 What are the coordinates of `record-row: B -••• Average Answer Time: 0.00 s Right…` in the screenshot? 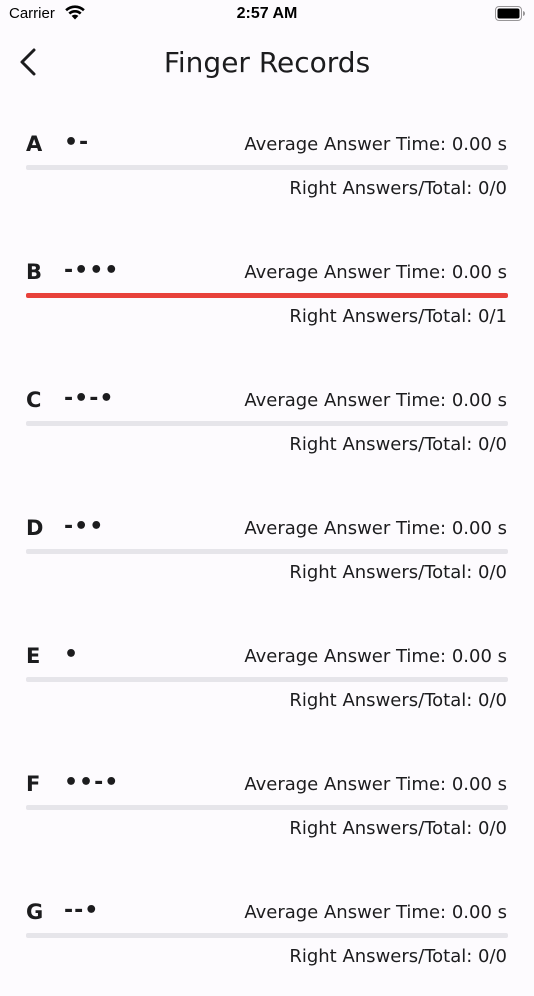 It's located at (267, 292).